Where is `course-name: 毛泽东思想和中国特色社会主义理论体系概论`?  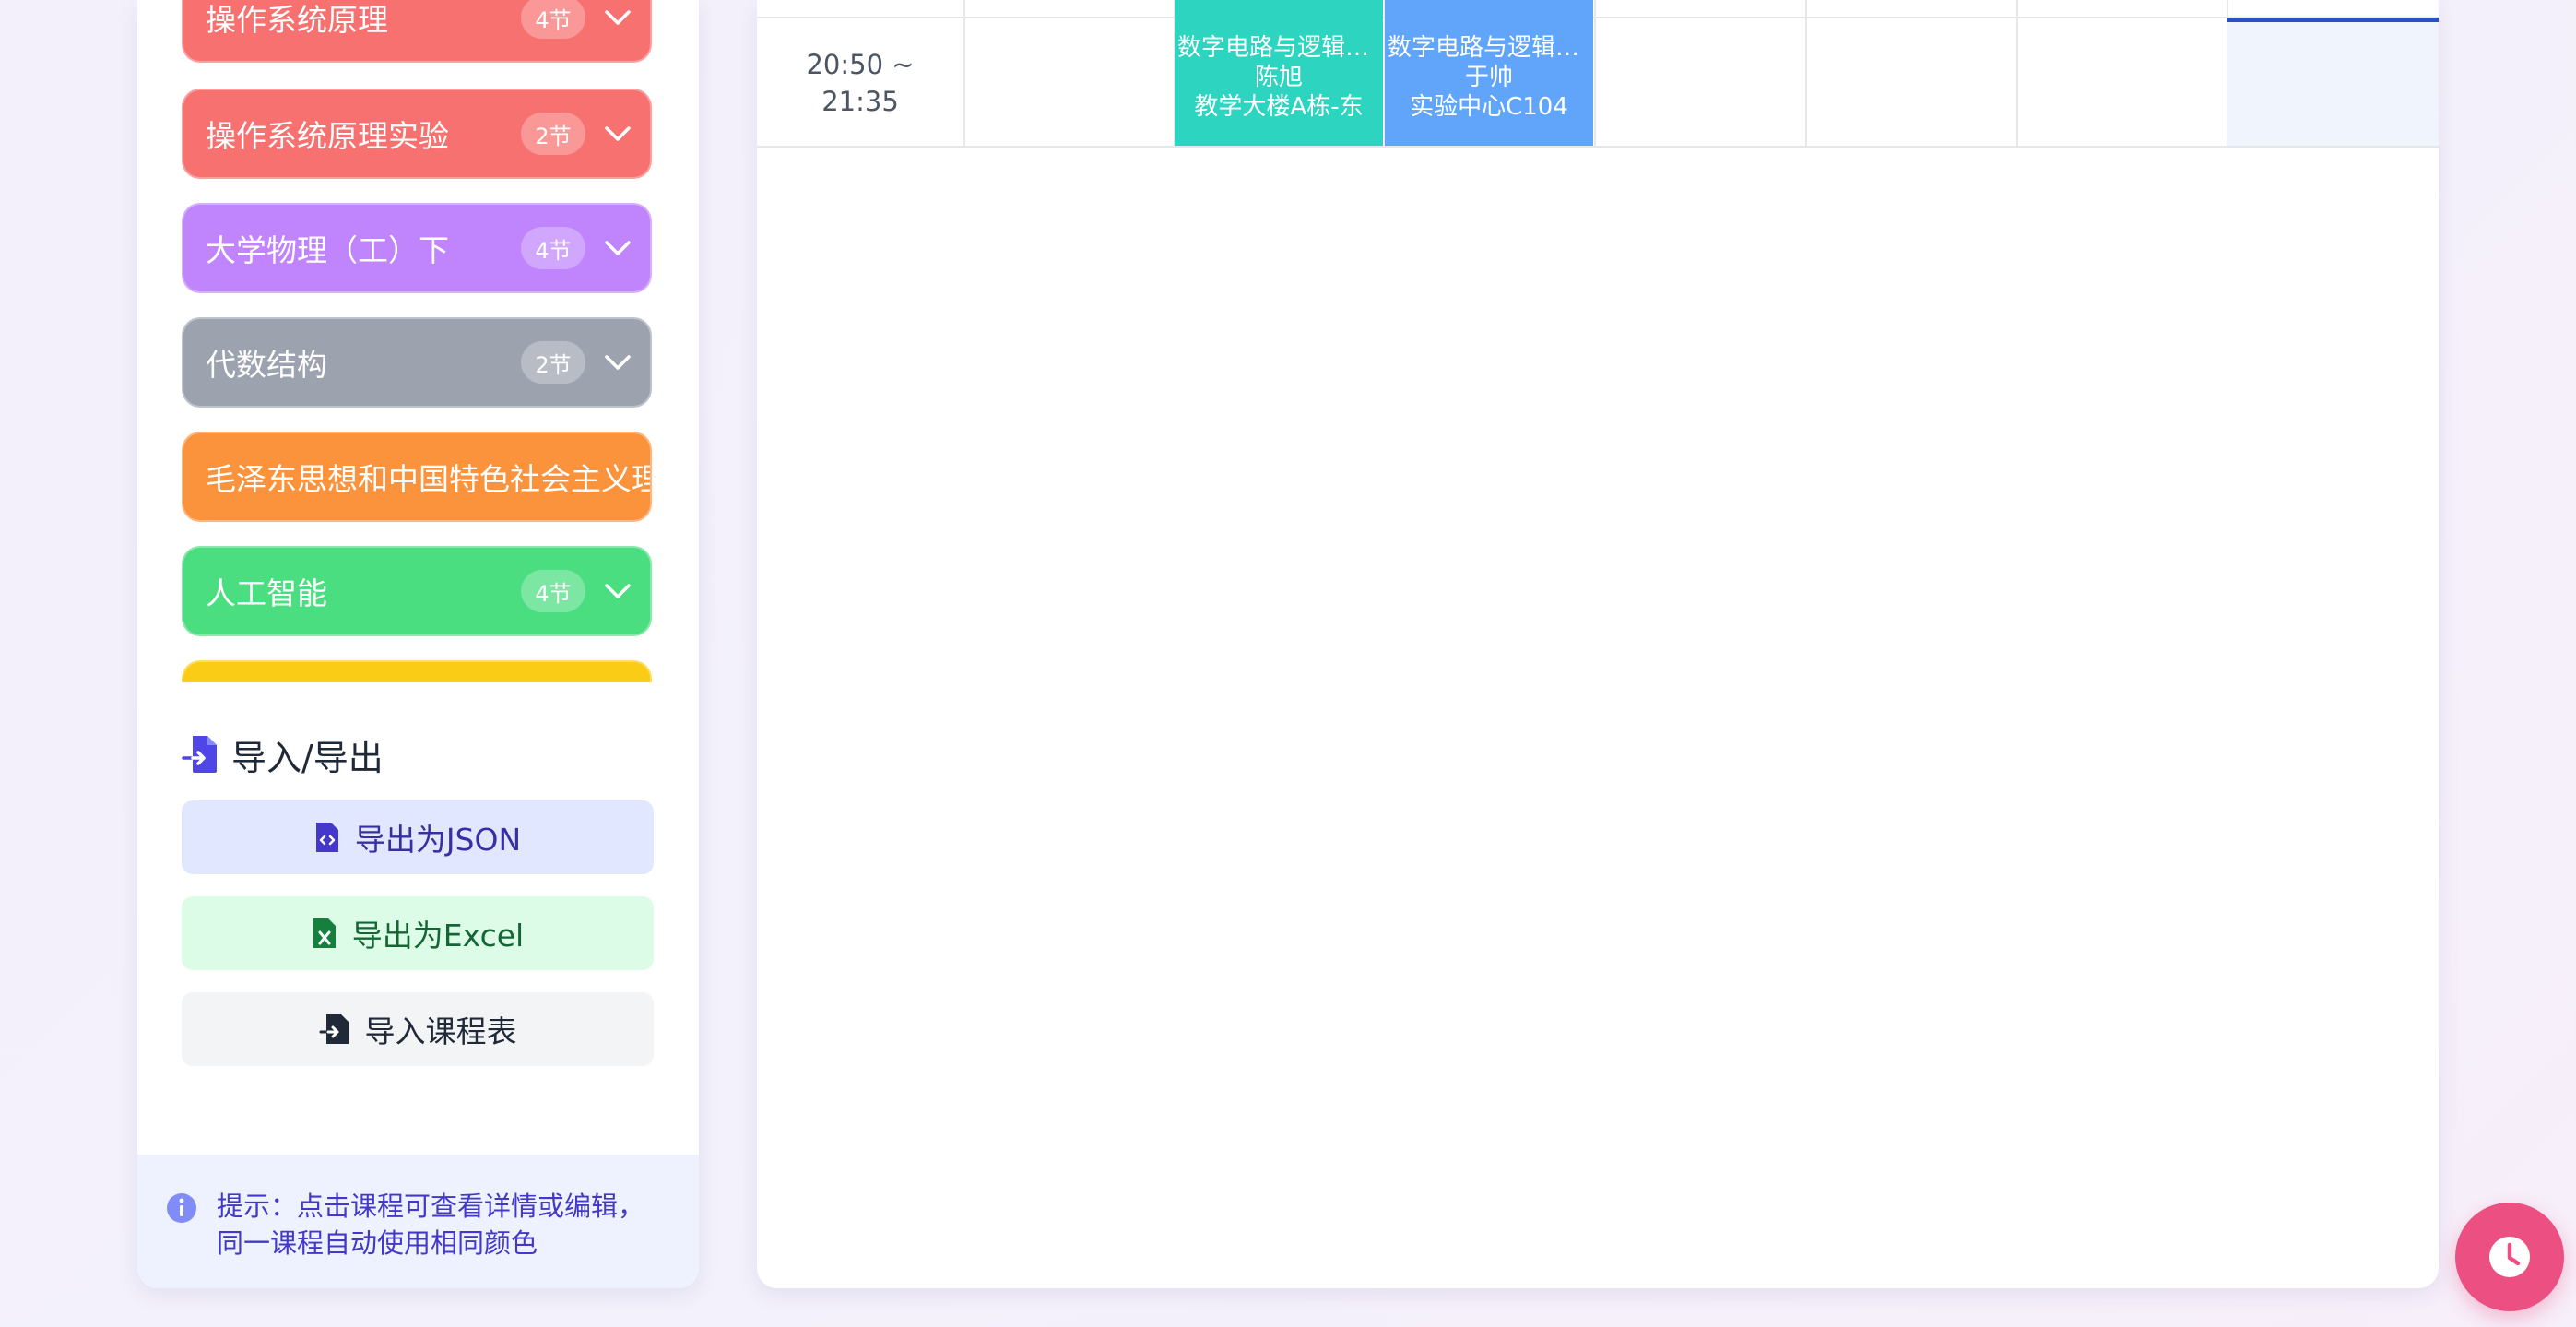
course-name: 毛泽东思想和中国特色社会主义理论体系概论 is located at coordinates (428, 479).